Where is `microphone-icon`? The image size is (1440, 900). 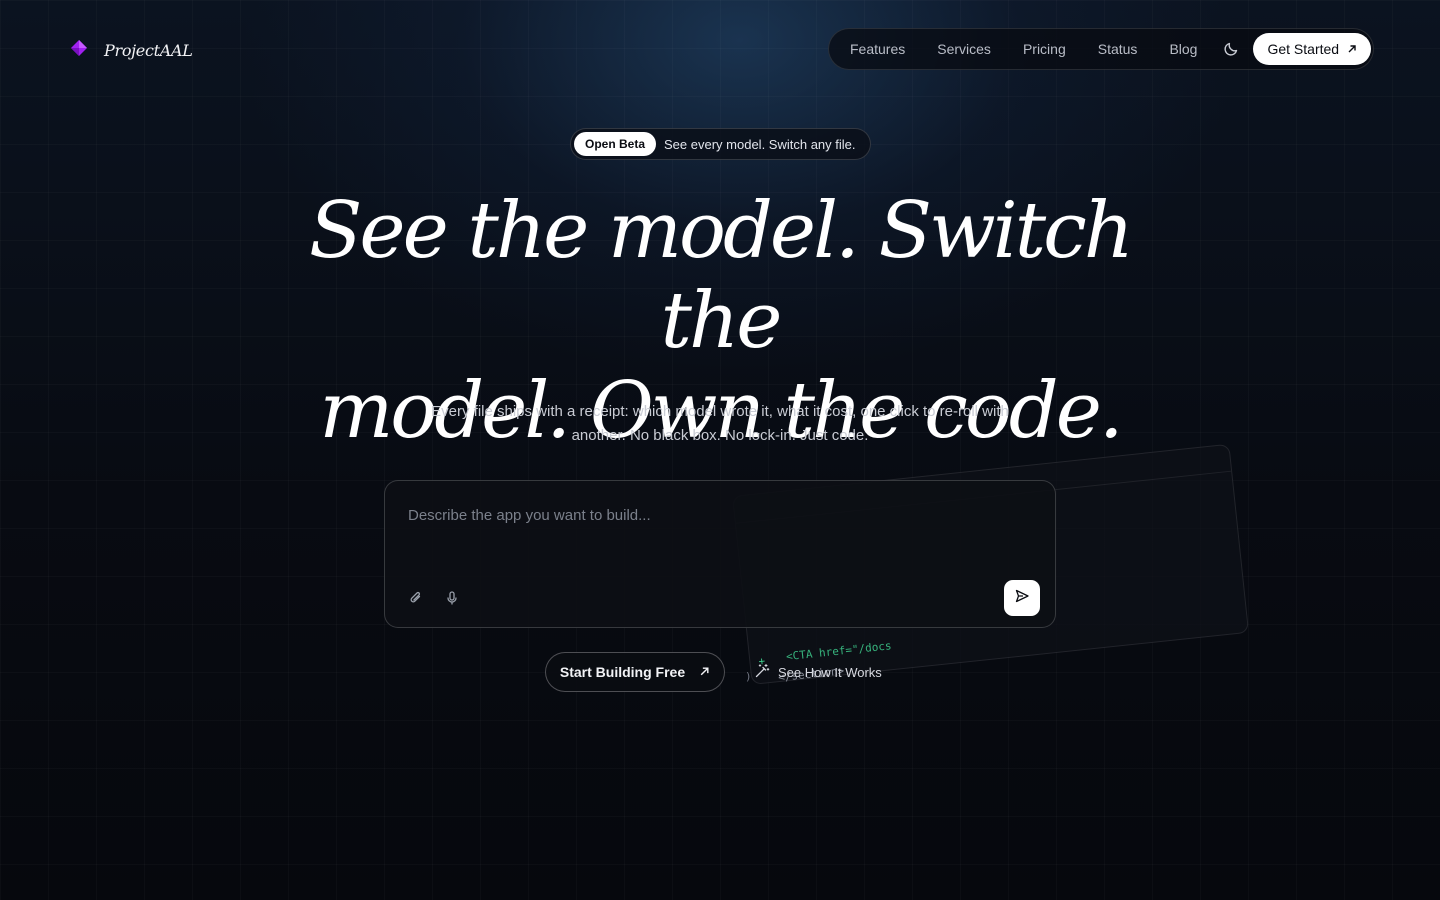
microphone-icon is located at coordinates (452, 598).